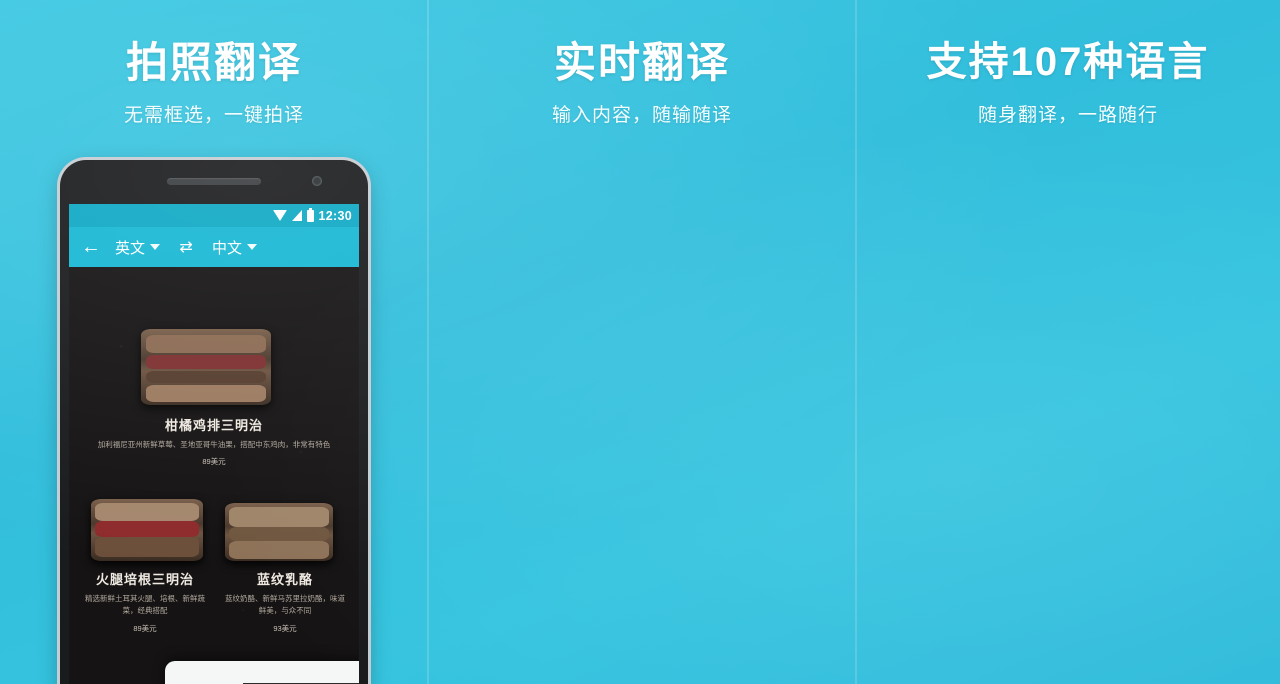  I want to click on target-language-label: 中文, so click(227, 248).